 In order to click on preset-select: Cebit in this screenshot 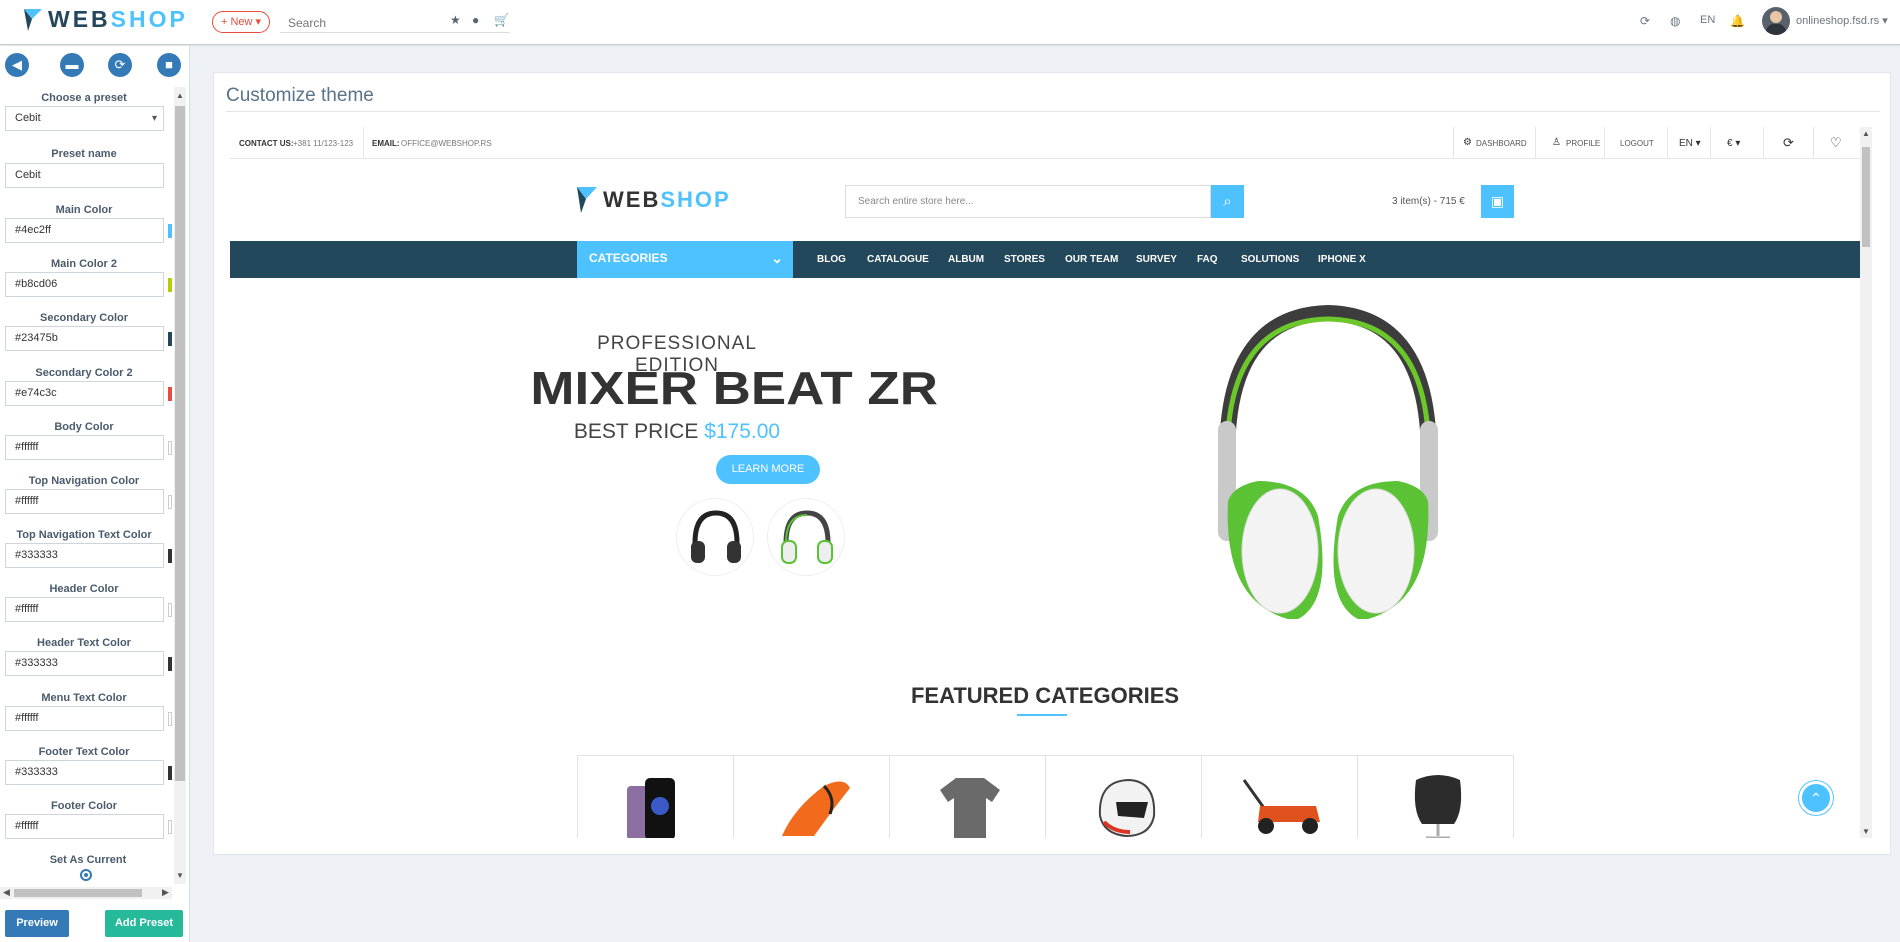, I will do `click(84, 118)`.